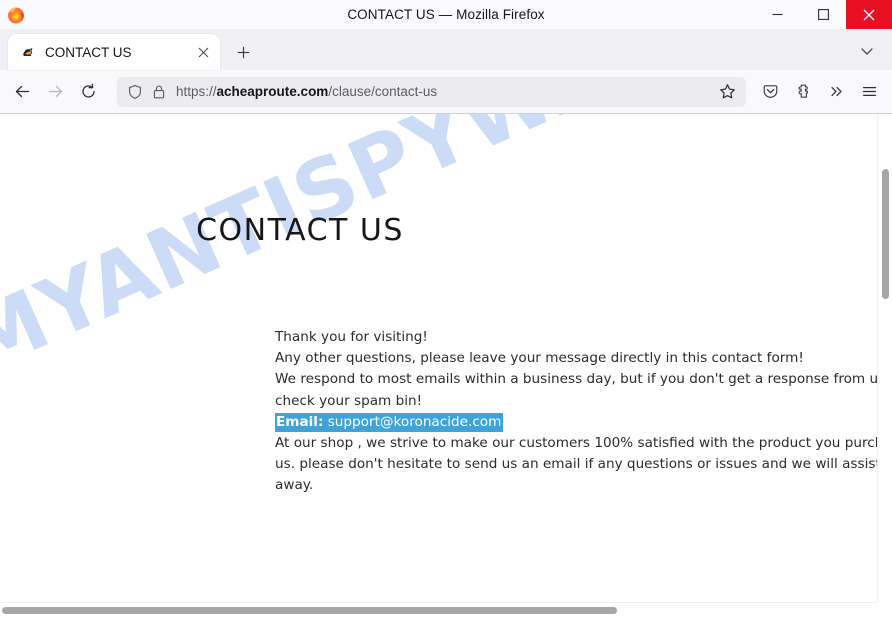 Image resolution: width=892 pixels, height=617 pixels. Describe the element at coordinates (869, 91) in the screenshot. I see `app-menu-hamburger-icon` at that location.